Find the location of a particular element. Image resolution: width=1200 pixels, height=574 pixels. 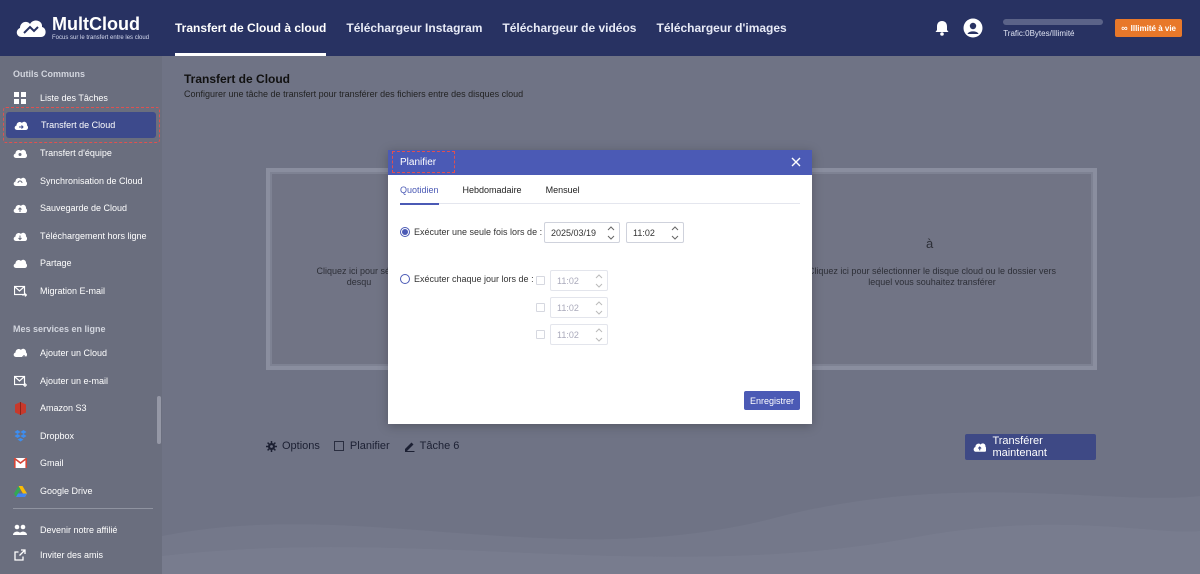

sidebar-item-label: Dropbox is located at coordinates (57, 436).